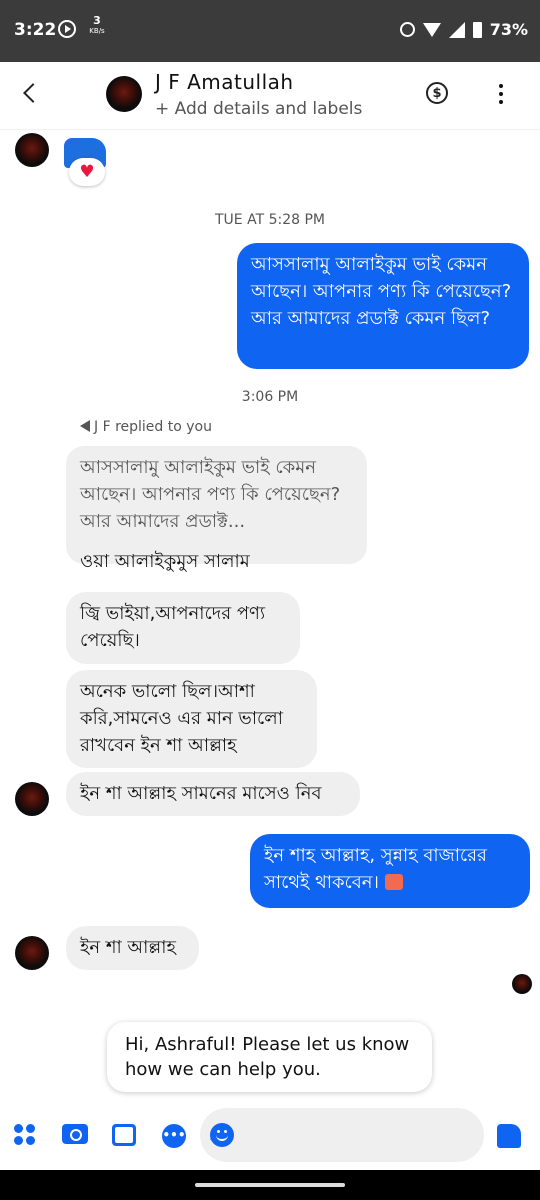 The width and height of the screenshot is (540, 1200). I want to click on home-gesture-handle, so click(270, 1185).